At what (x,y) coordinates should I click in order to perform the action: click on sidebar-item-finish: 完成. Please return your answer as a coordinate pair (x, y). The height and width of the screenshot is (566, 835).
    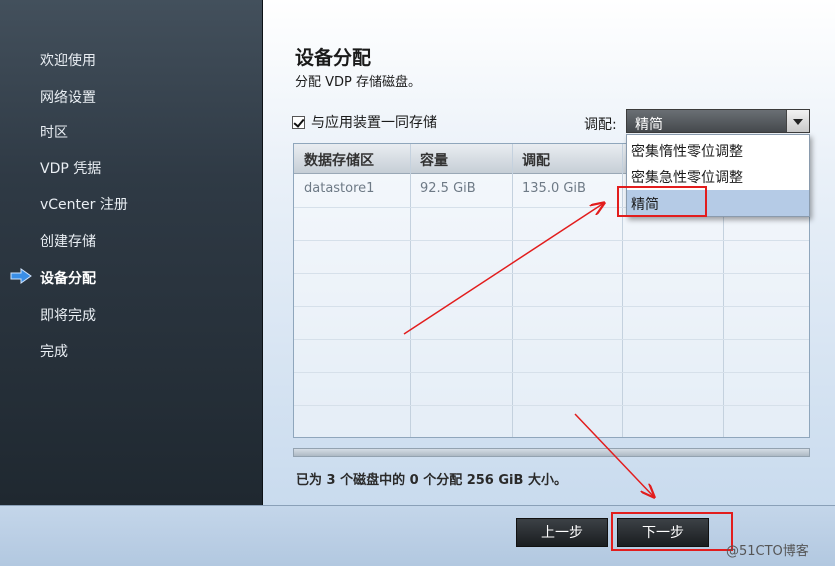
    Looking at the image, I should click on (54, 351).